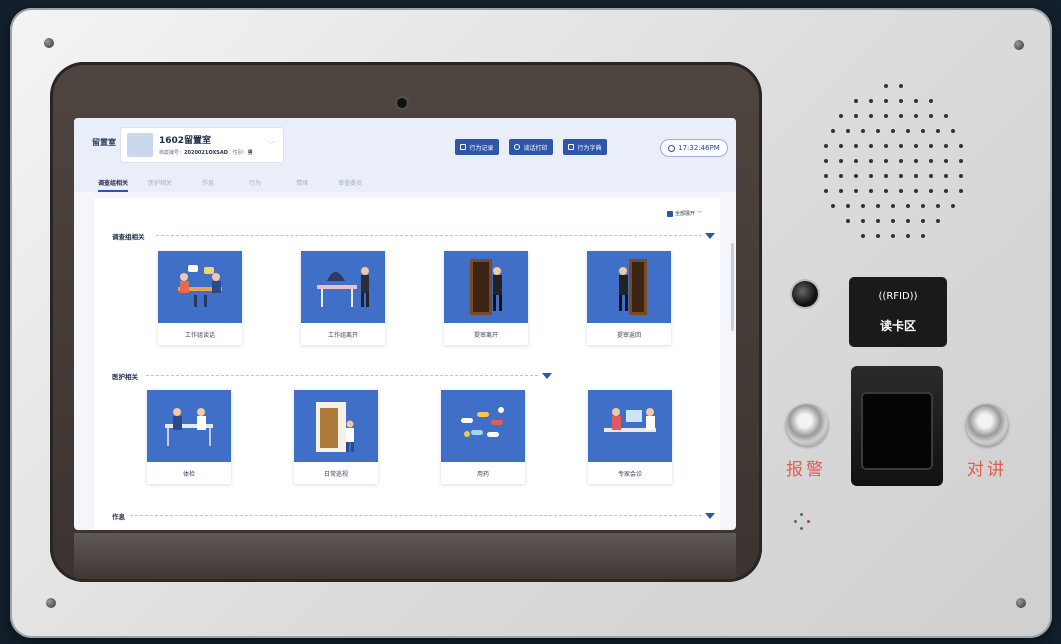 This screenshot has width=1061, height=644. I want to click on screw-top-right, so click(1019, 45).